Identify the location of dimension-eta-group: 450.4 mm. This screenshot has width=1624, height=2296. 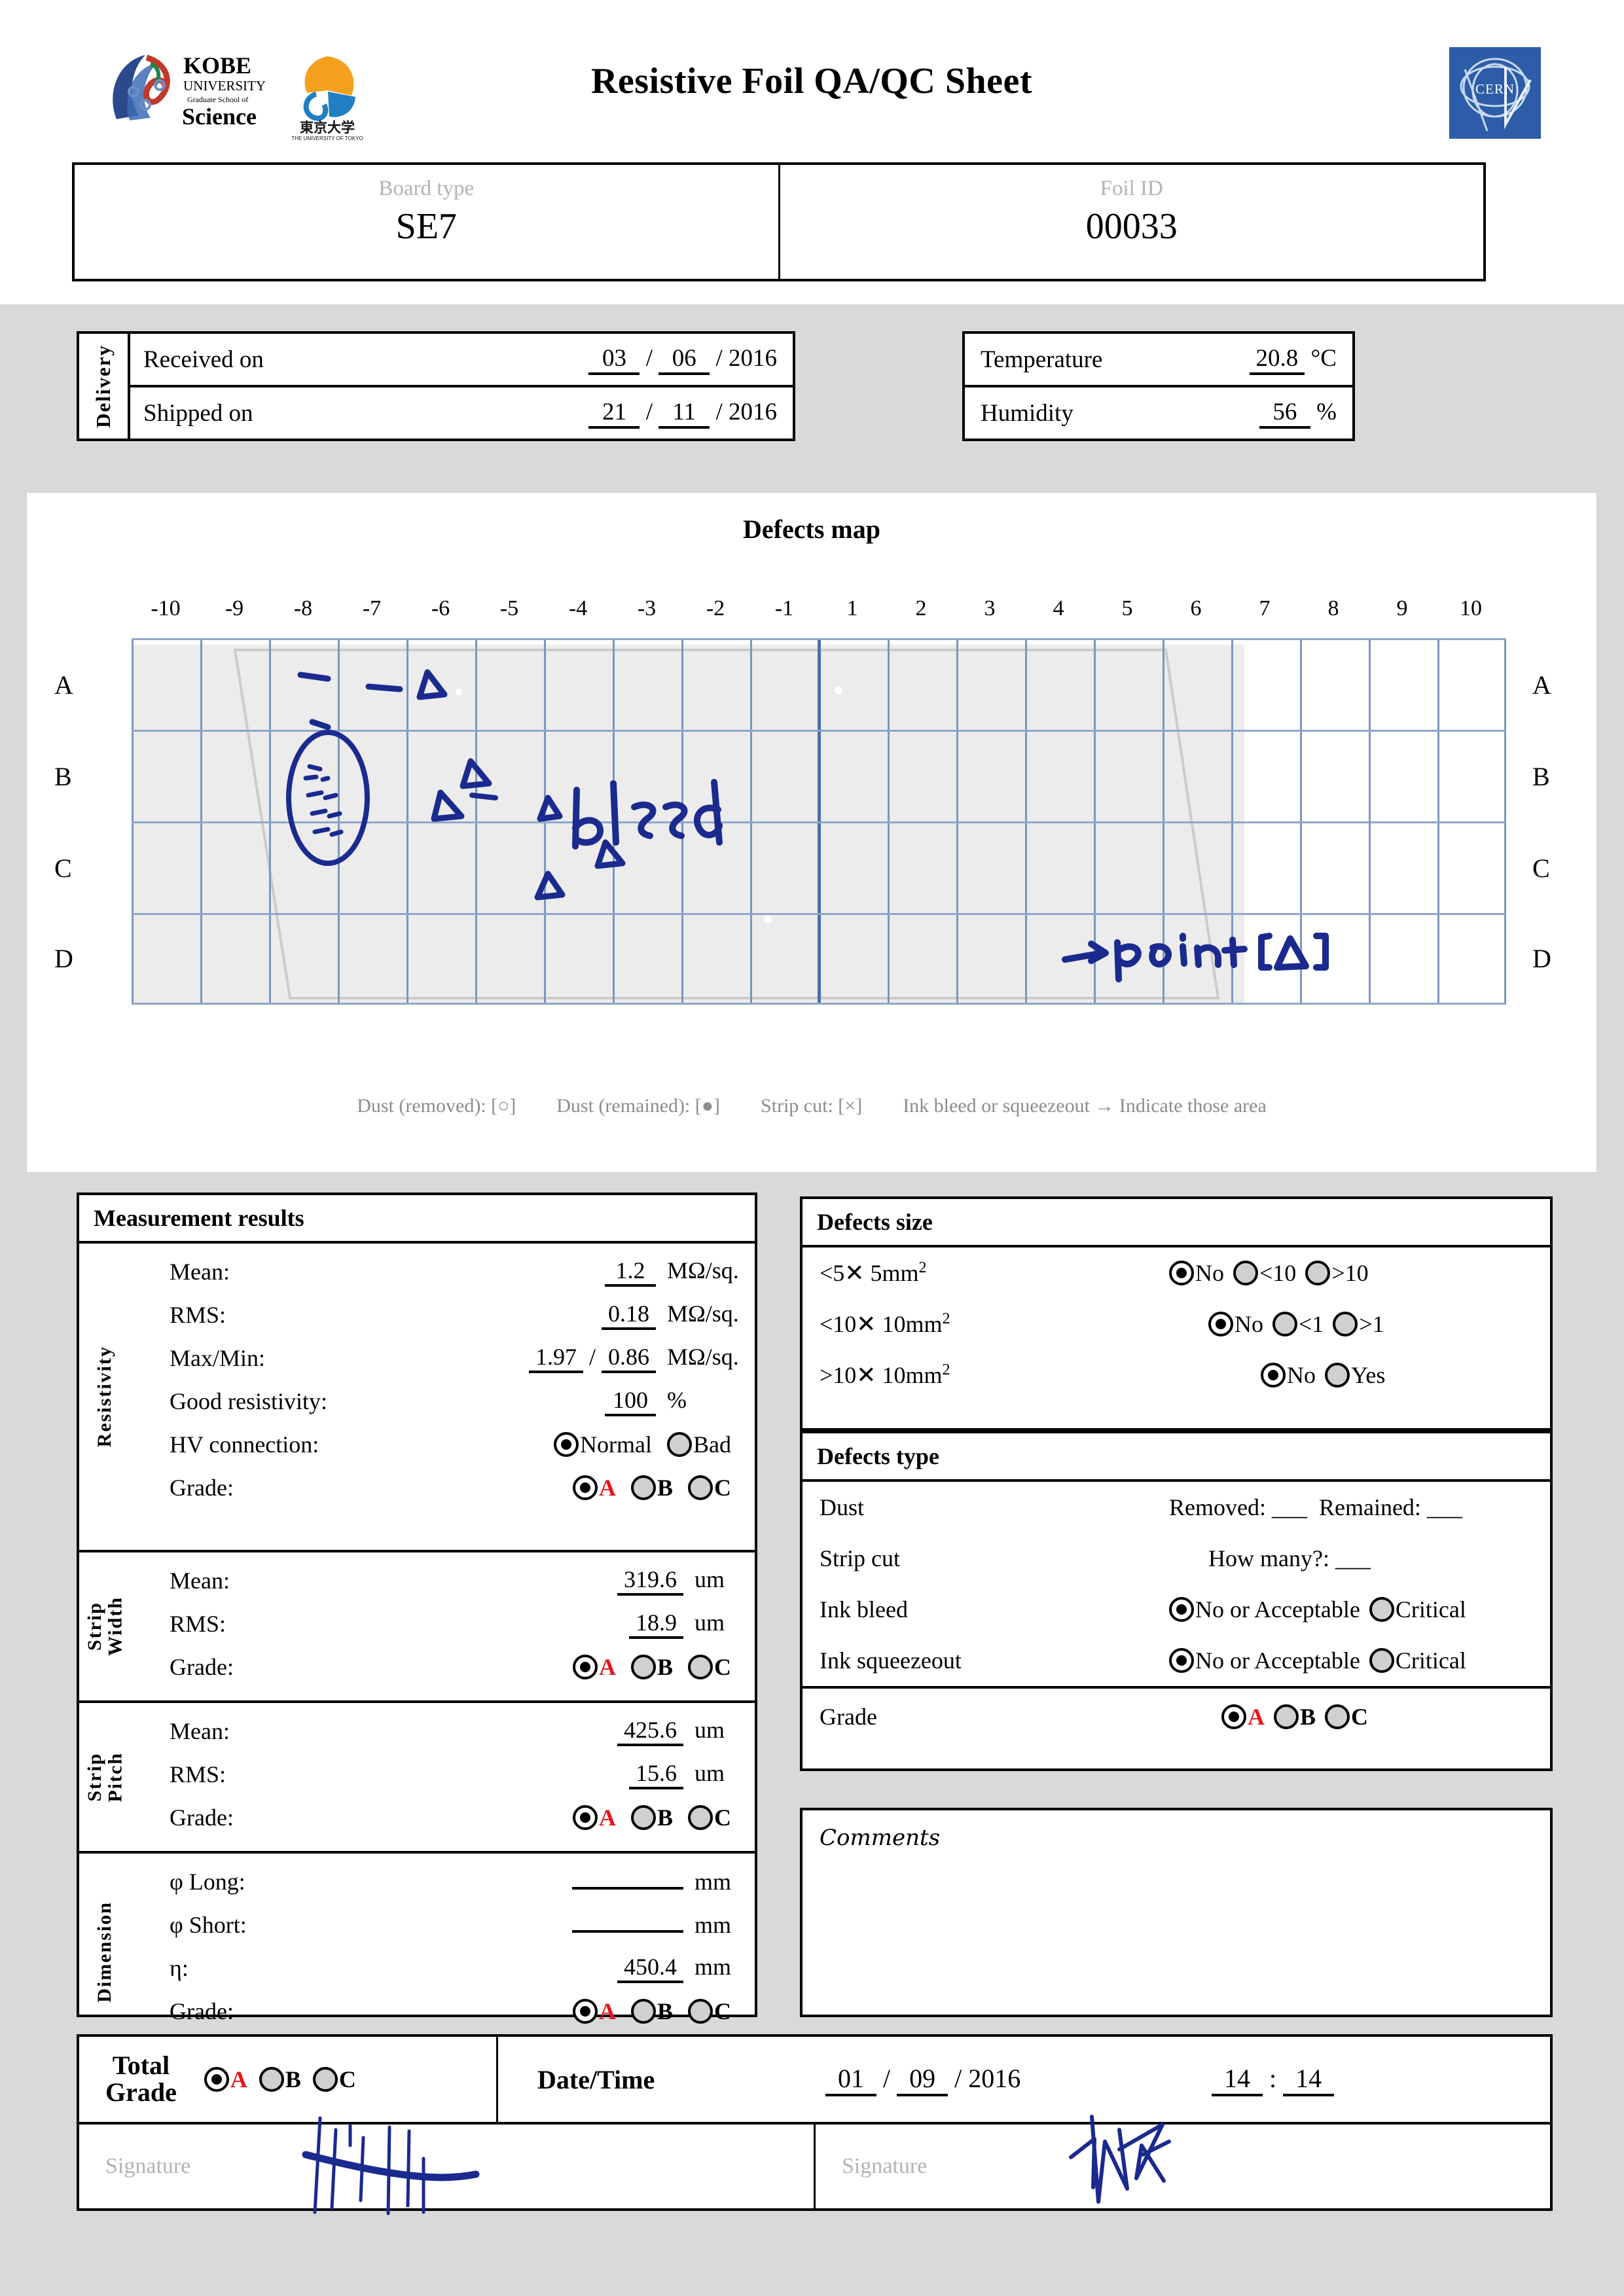
(678, 1968).